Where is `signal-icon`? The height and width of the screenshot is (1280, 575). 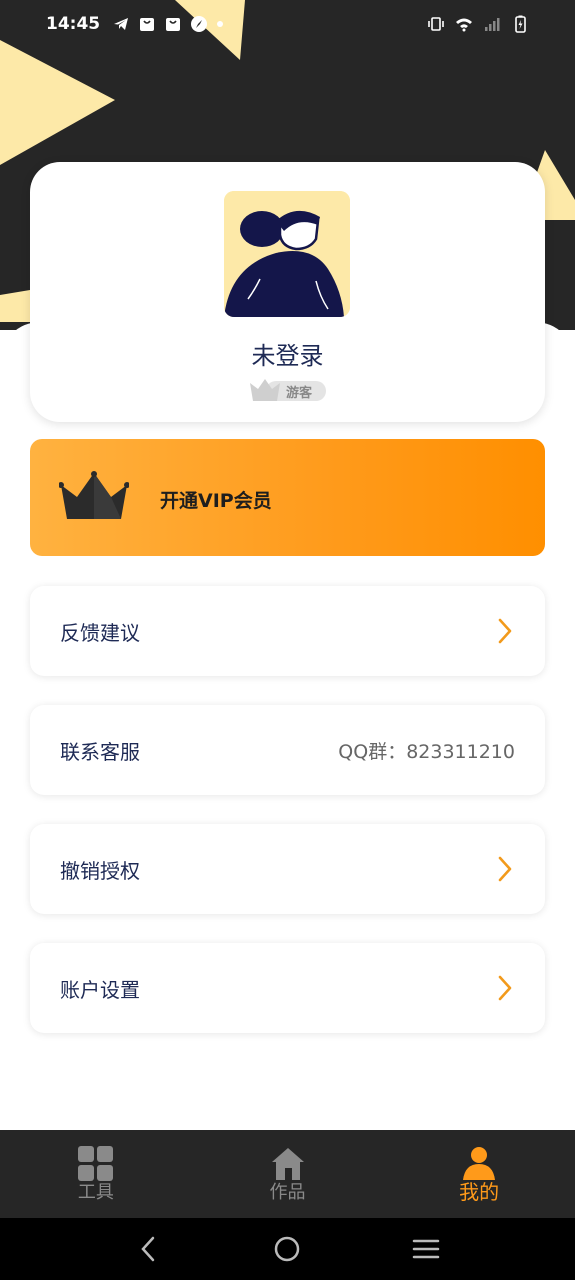 signal-icon is located at coordinates (492, 24).